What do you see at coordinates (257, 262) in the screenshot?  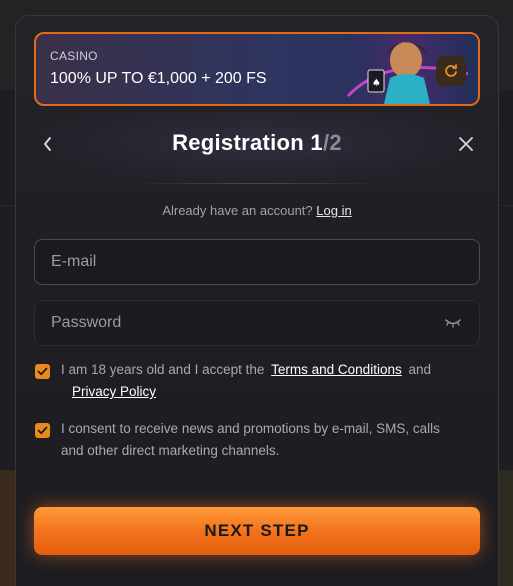 I see `email-field` at bounding box center [257, 262].